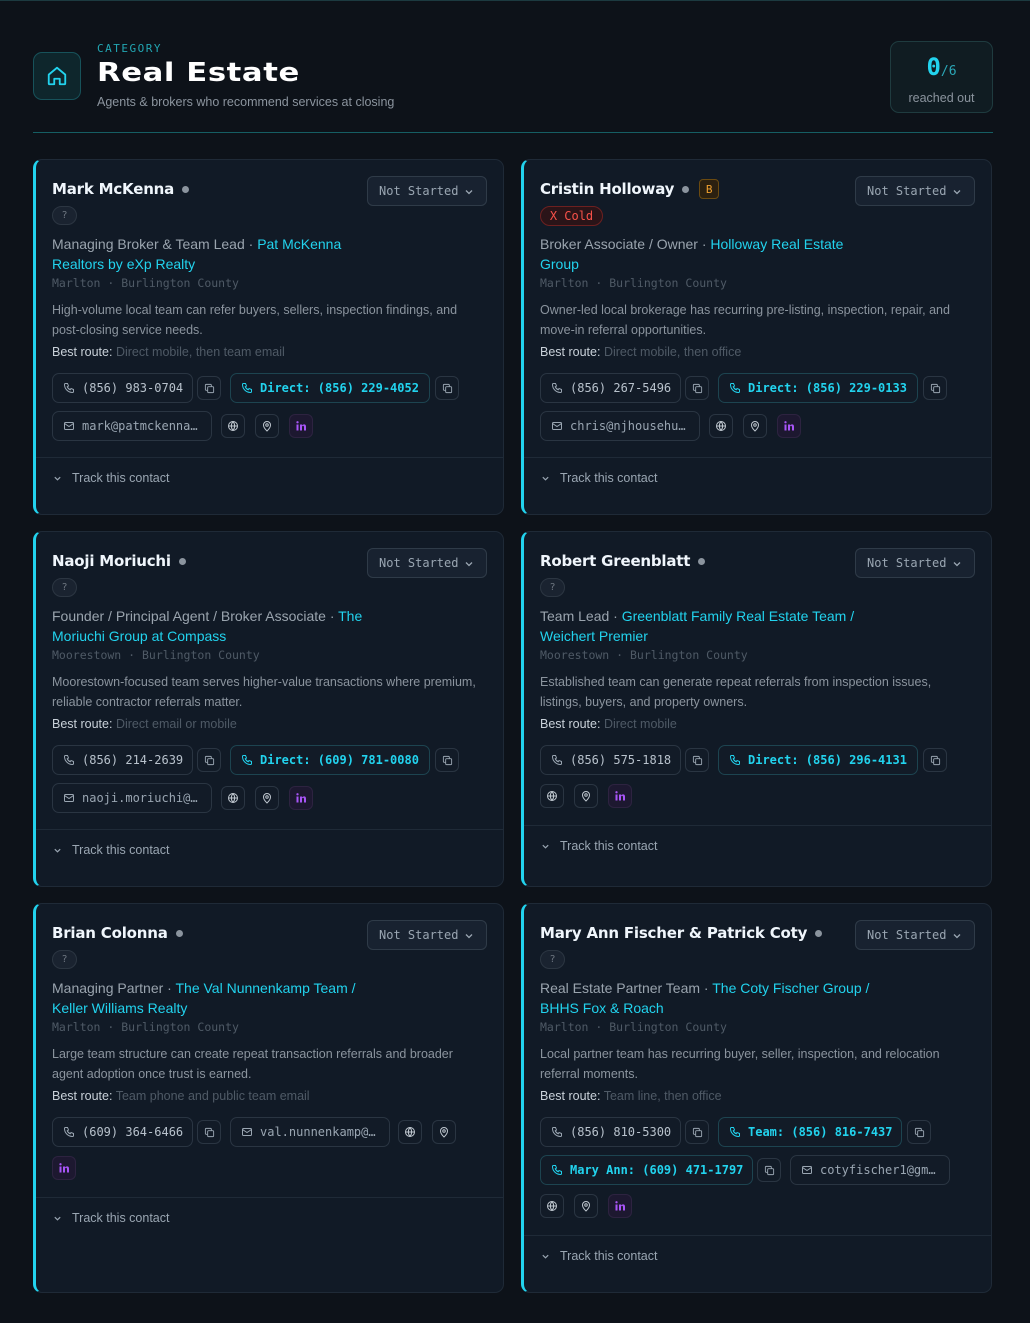 This screenshot has height=1323, width=1030. What do you see at coordinates (330, 388) in the screenshot?
I see `direct-phone-link: Direct: (856) 229-4052` at bounding box center [330, 388].